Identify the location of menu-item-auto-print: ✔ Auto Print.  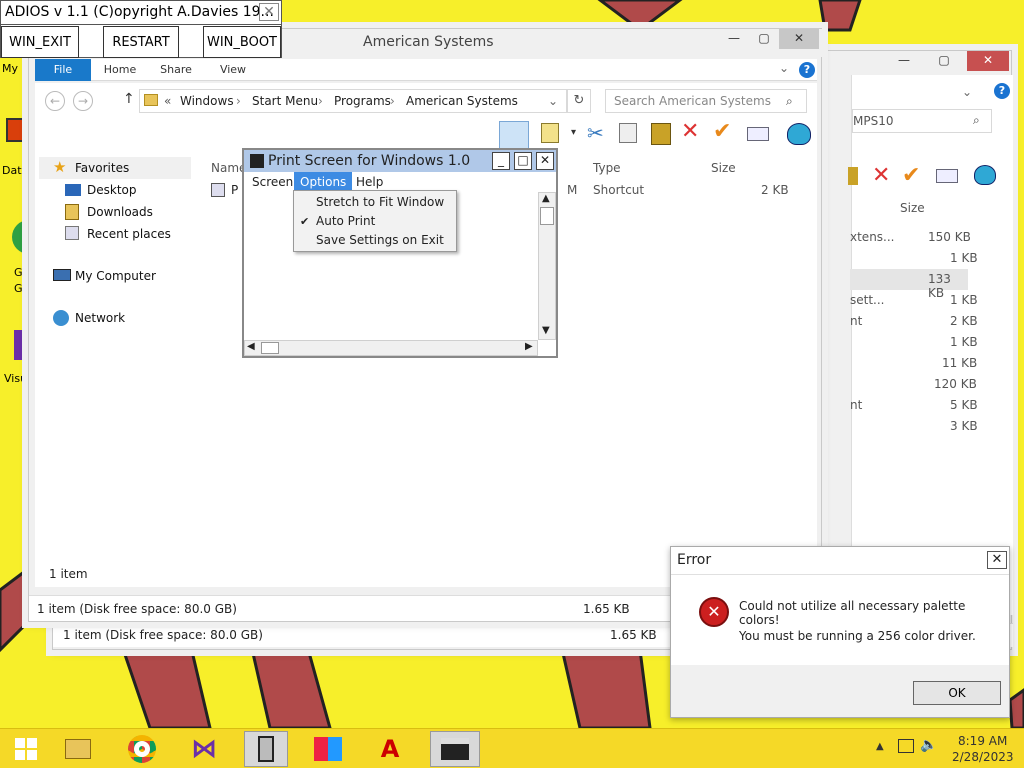
(375, 221).